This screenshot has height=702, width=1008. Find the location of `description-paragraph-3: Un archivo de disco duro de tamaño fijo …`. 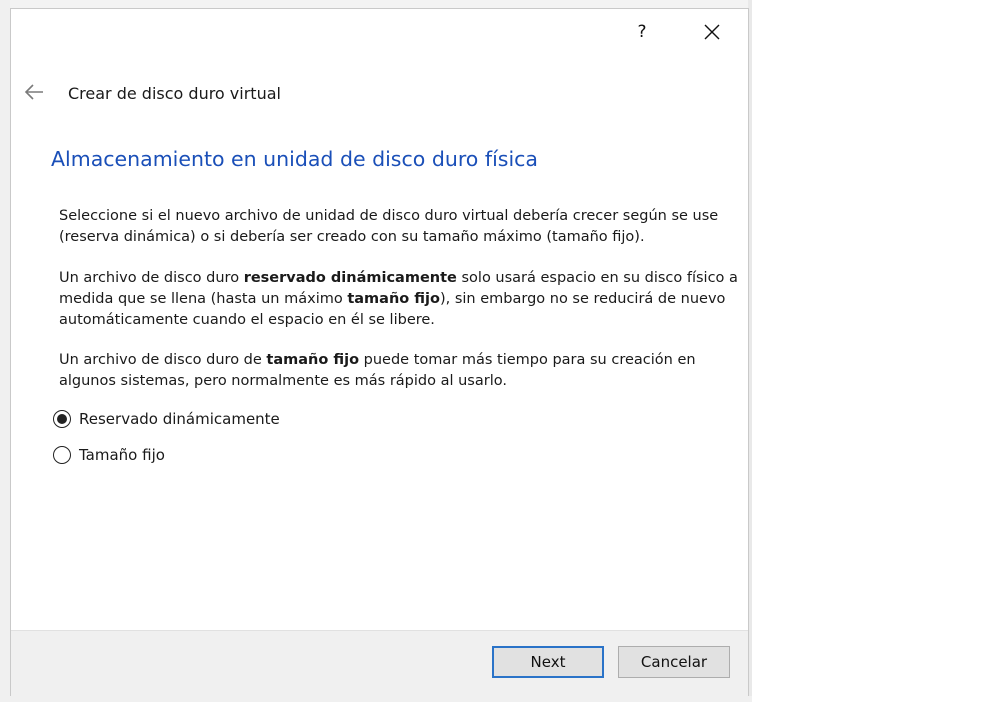

description-paragraph-3: Un archivo de disco duro de tamaño fijo … is located at coordinates (399, 371).